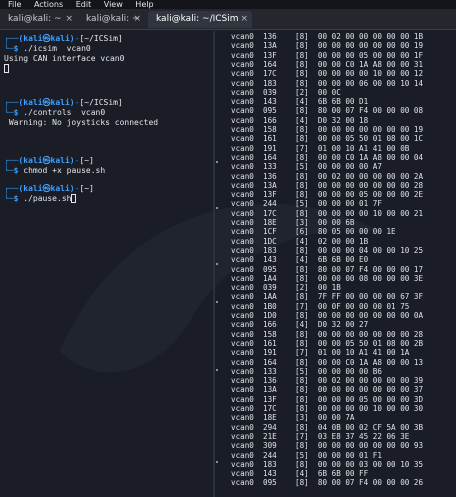 This screenshot has width=456, height=497. What do you see at coordinates (270, 278) in the screenshot?
I see `can-id: 1A4` at bounding box center [270, 278].